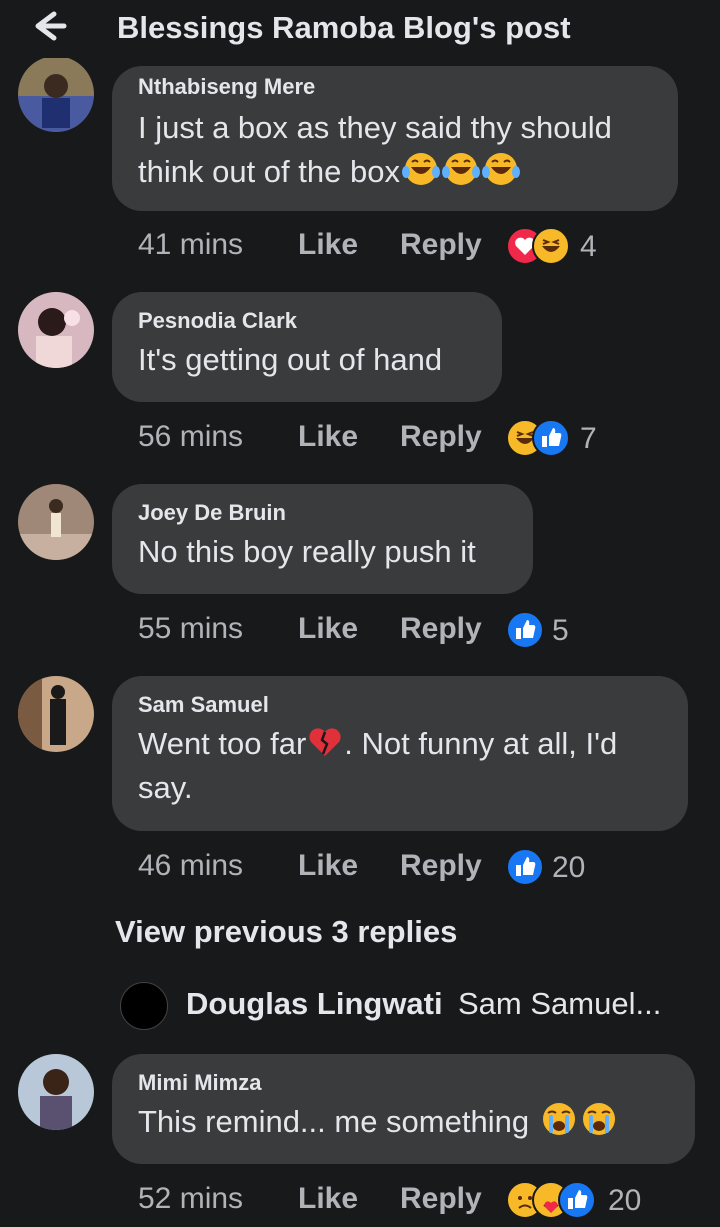  Describe the element at coordinates (222, 743) in the screenshot. I see `comment-text-part: Went too far` at that location.